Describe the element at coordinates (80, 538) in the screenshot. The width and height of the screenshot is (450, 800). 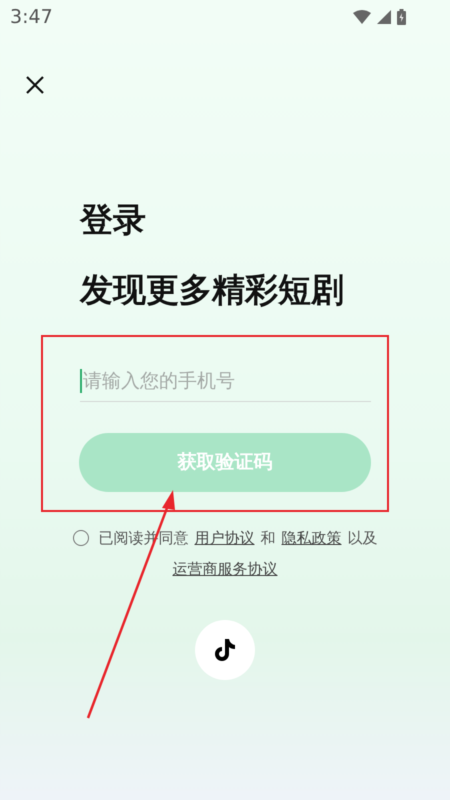
I see `agree-checkbox` at that location.